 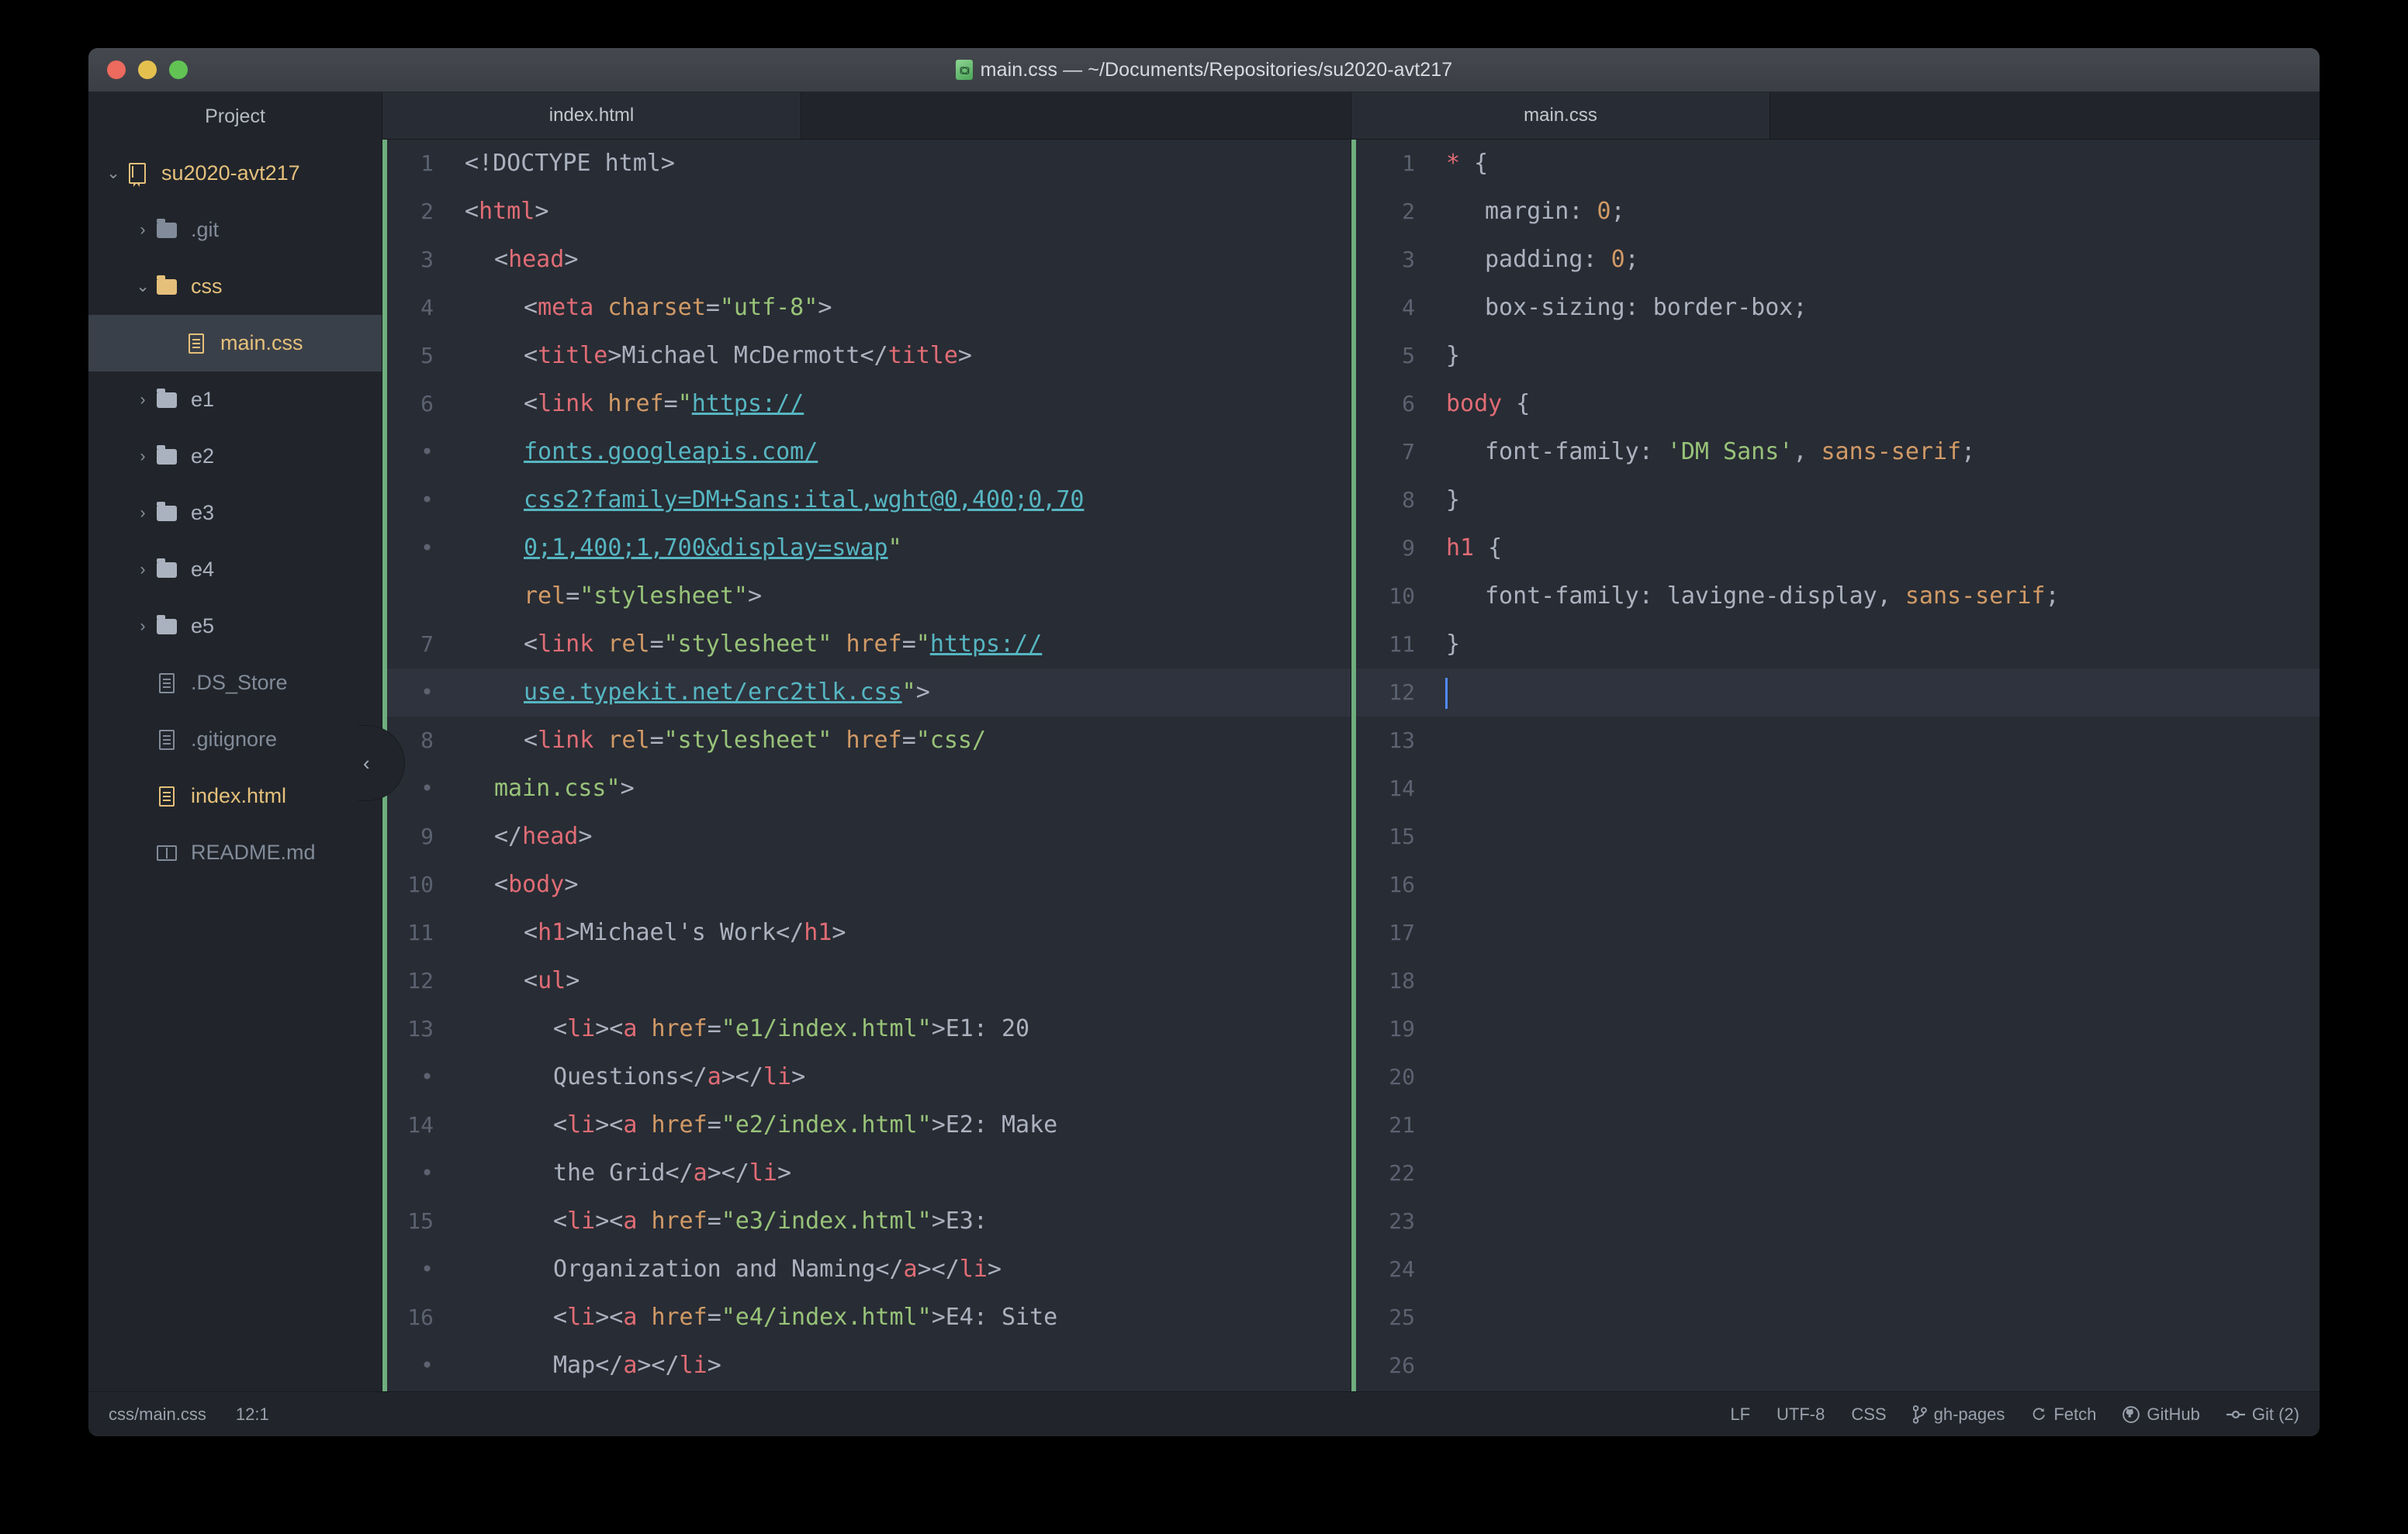 What do you see at coordinates (1561, 115) in the screenshot?
I see `tab-main-css: main.css` at bounding box center [1561, 115].